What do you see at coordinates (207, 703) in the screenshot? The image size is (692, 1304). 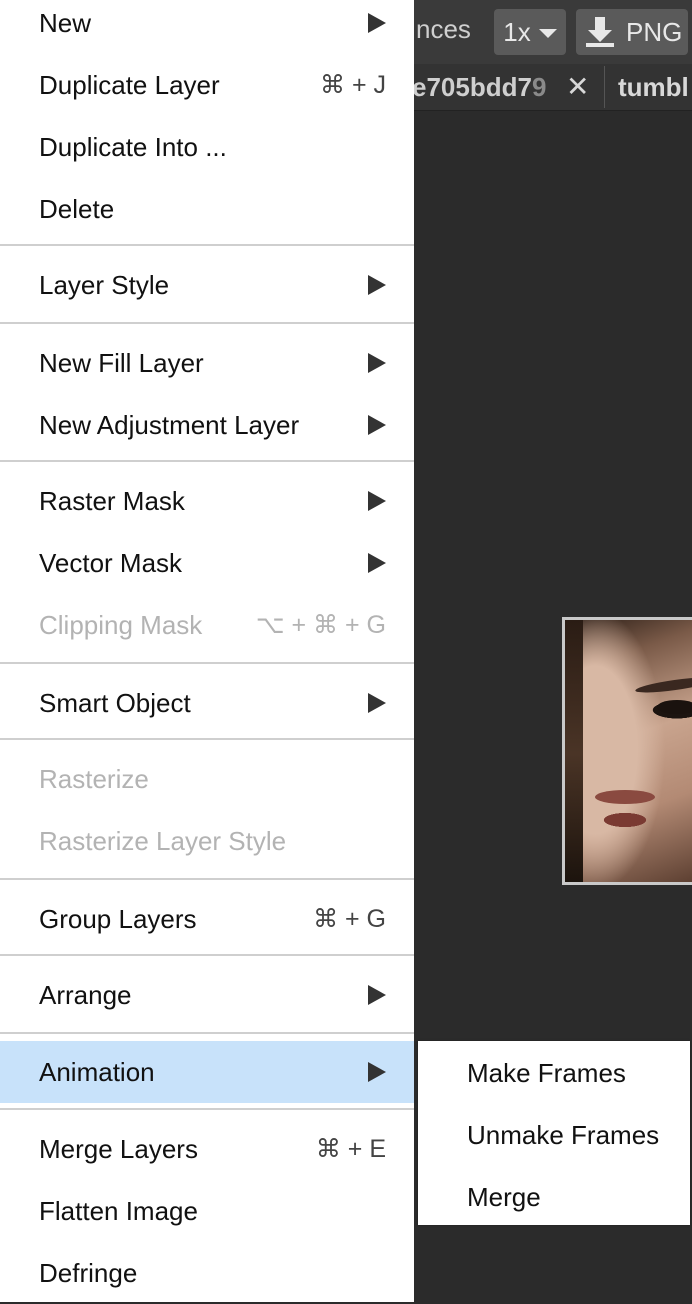 I see `menu-item-smart-object: Smart Object` at bounding box center [207, 703].